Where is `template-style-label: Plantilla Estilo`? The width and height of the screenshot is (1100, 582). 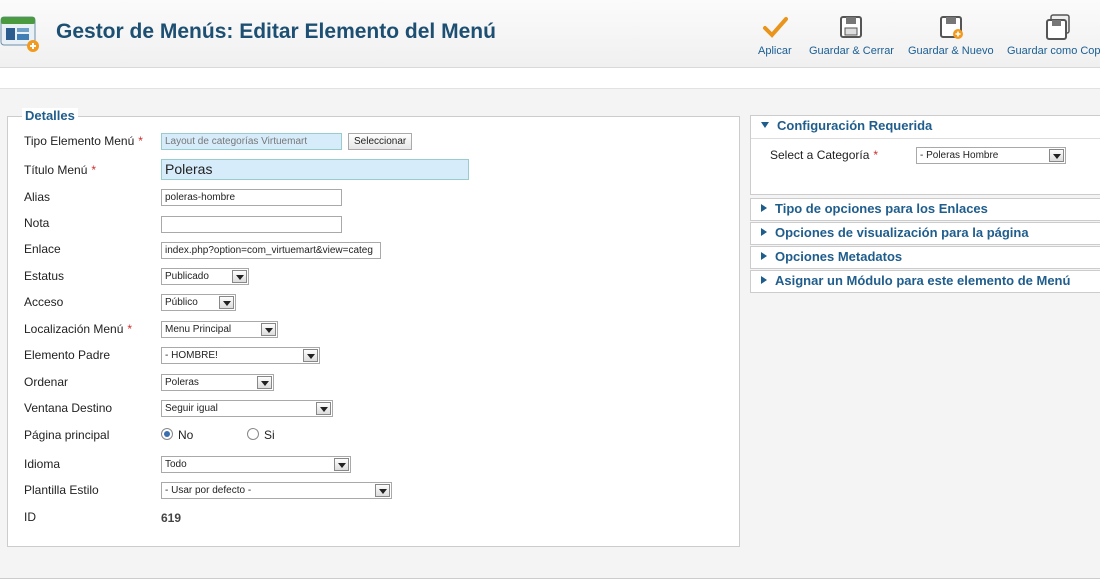
template-style-label: Plantilla Estilo is located at coordinates (61, 490).